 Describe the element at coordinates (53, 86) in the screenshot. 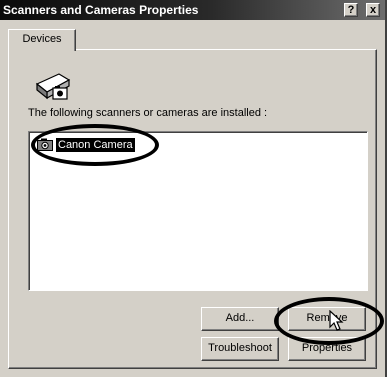

I see `scanner-camera-icon` at that location.